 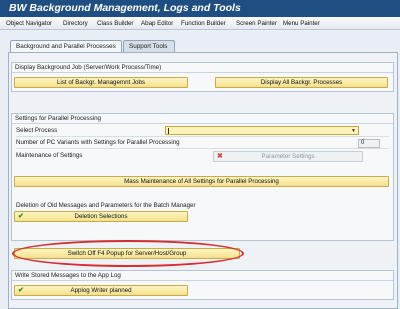 I want to click on menu-screen-painter: Screen Painter, so click(x=256, y=23).